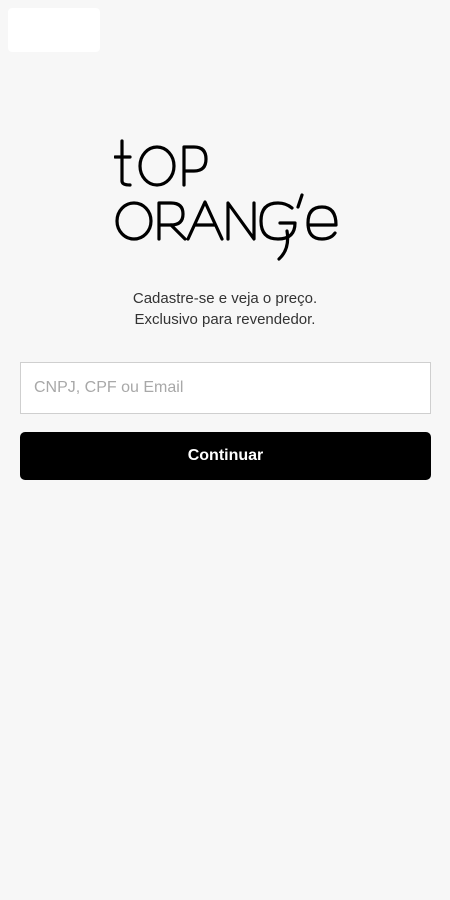 The height and width of the screenshot is (900, 450). What do you see at coordinates (54, 30) in the screenshot?
I see `top-left-placeholder` at bounding box center [54, 30].